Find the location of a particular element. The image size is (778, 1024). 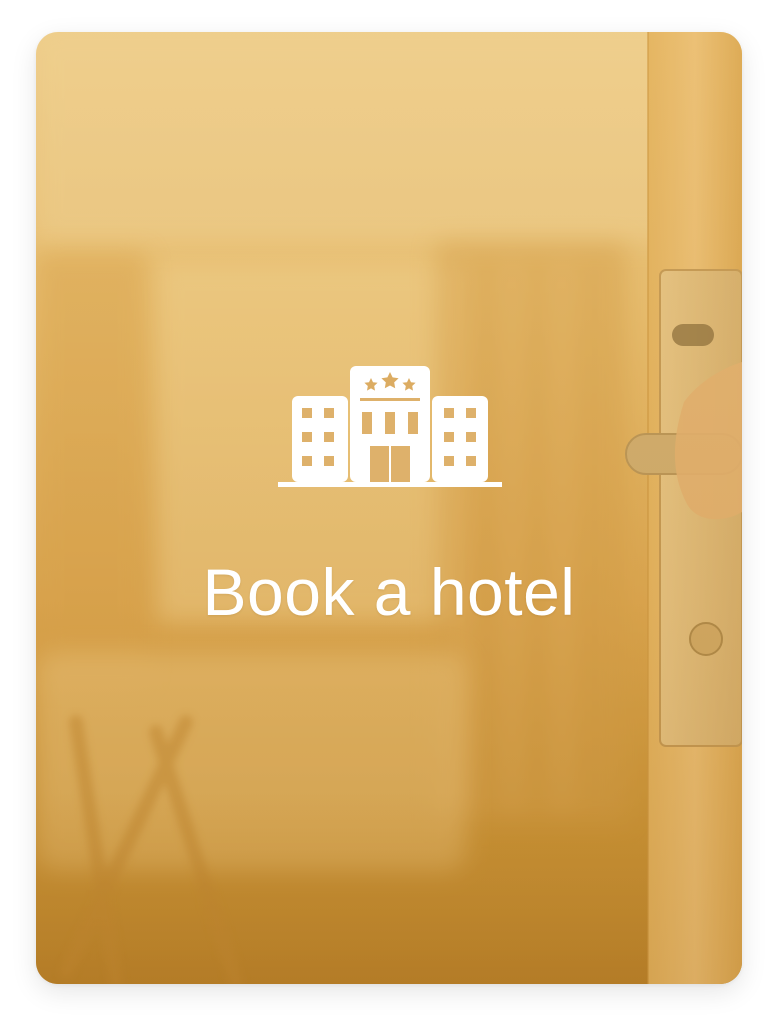

hotel-building-icon is located at coordinates (390, 426).